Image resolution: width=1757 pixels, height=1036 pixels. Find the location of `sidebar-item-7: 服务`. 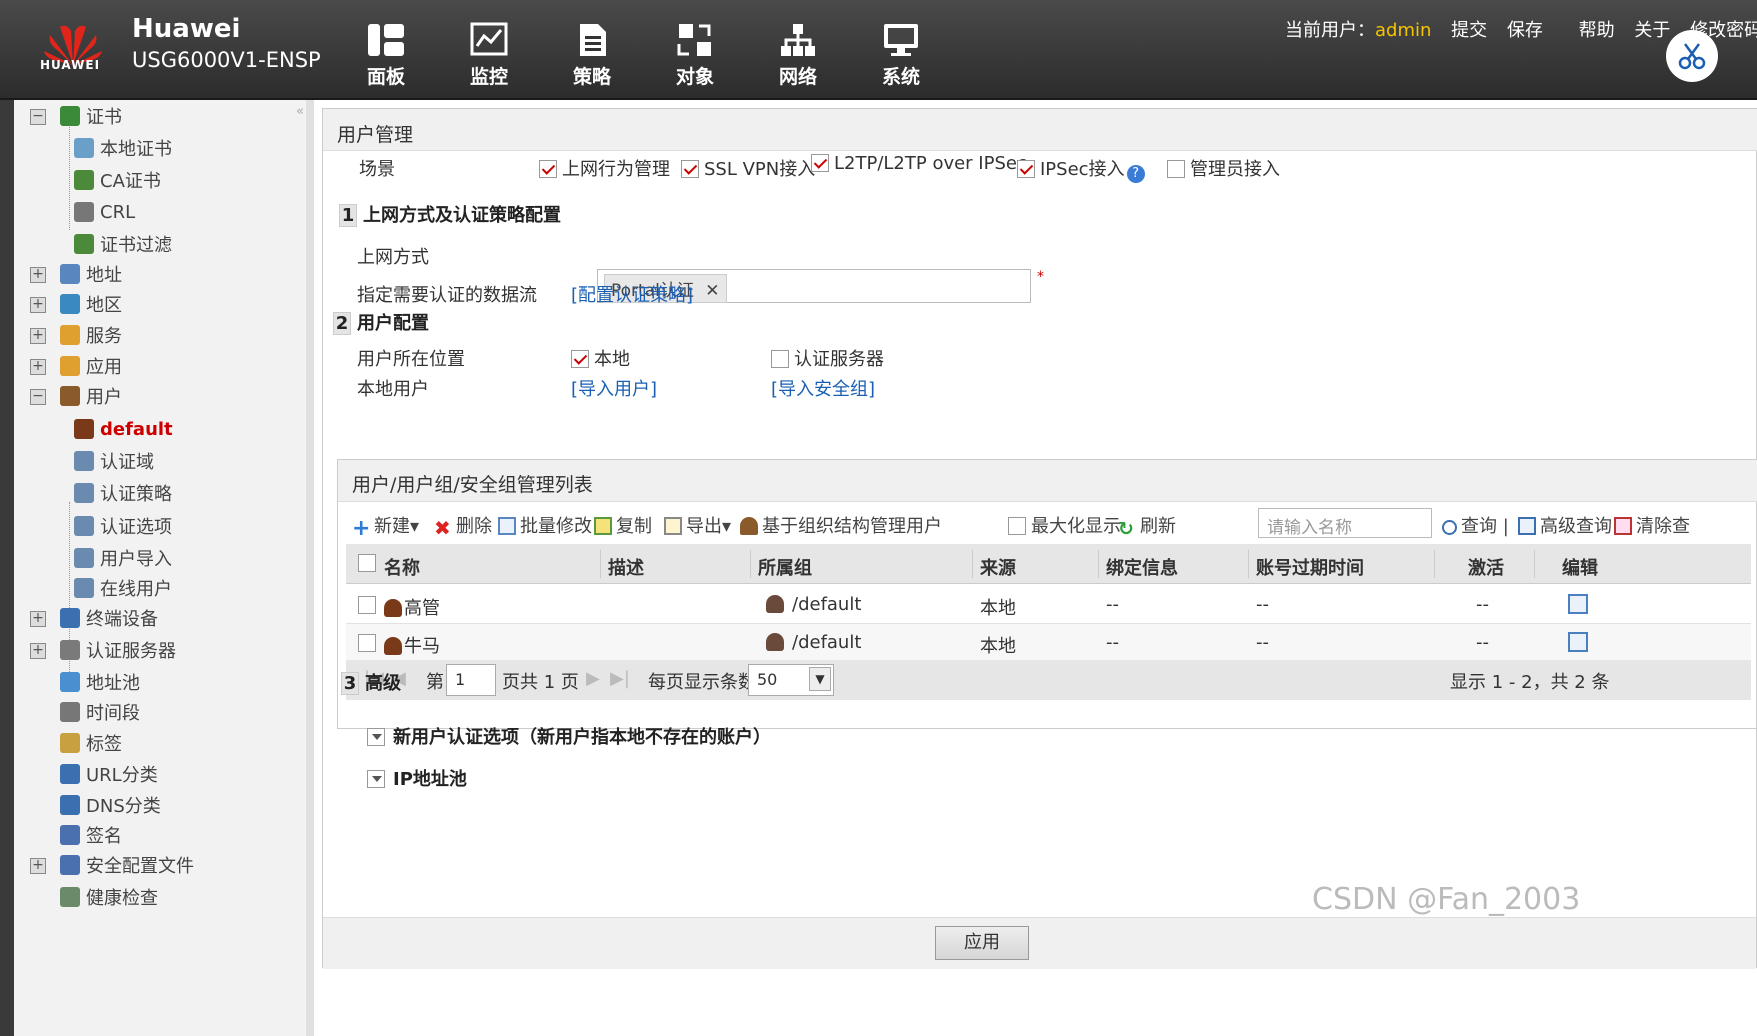

sidebar-item-7: 服务 is located at coordinates (91, 335).